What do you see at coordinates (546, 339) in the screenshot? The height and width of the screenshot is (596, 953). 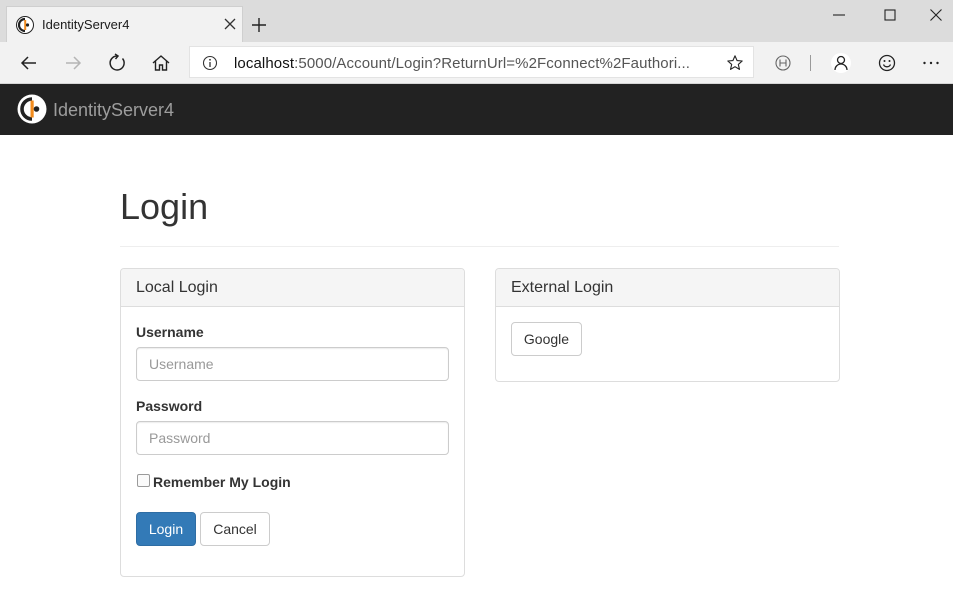 I see `google-login-button: Google` at bounding box center [546, 339].